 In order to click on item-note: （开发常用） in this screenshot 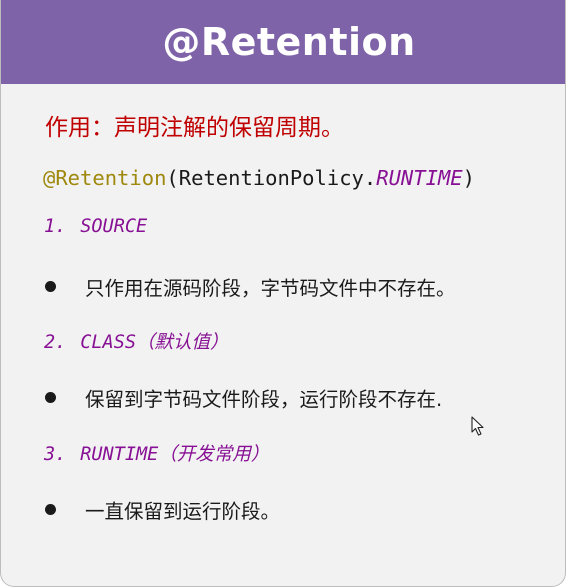, I will do `click(214, 454)`.